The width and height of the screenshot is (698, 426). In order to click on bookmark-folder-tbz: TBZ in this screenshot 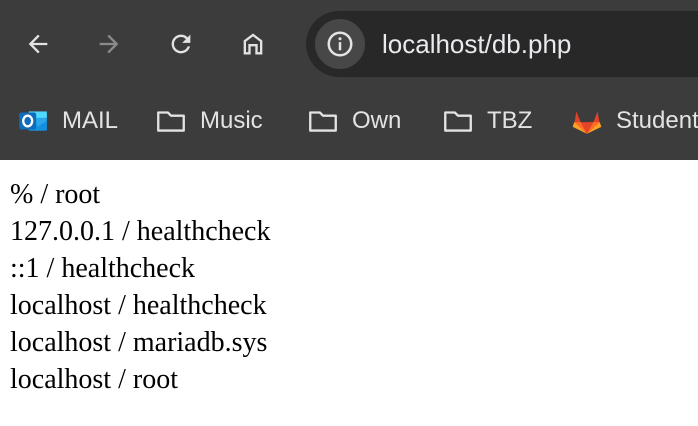, I will do `click(486, 121)`.